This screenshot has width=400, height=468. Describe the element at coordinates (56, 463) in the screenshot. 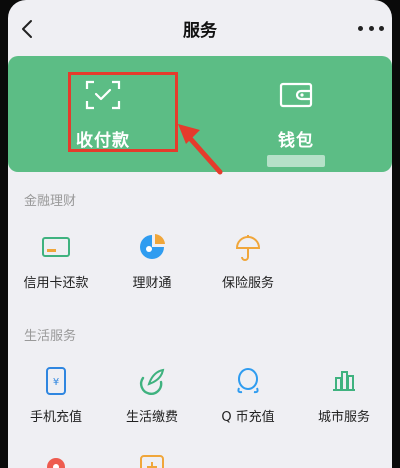

I see `flower-icon` at that location.